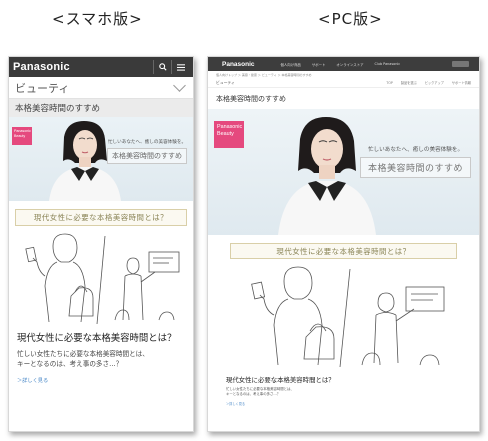 The image size is (488, 441). What do you see at coordinates (97, 19) in the screenshot?
I see `smartphone-caption: <スマホ版>` at bounding box center [97, 19].